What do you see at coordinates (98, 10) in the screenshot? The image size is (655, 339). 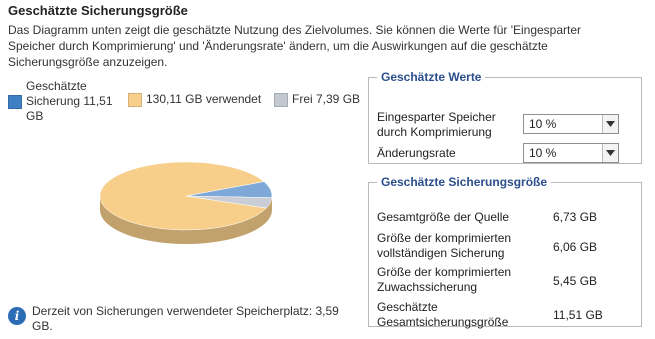 I see `page-title: Geschätzte Sicherungsgröße` at bounding box center [98, 10].